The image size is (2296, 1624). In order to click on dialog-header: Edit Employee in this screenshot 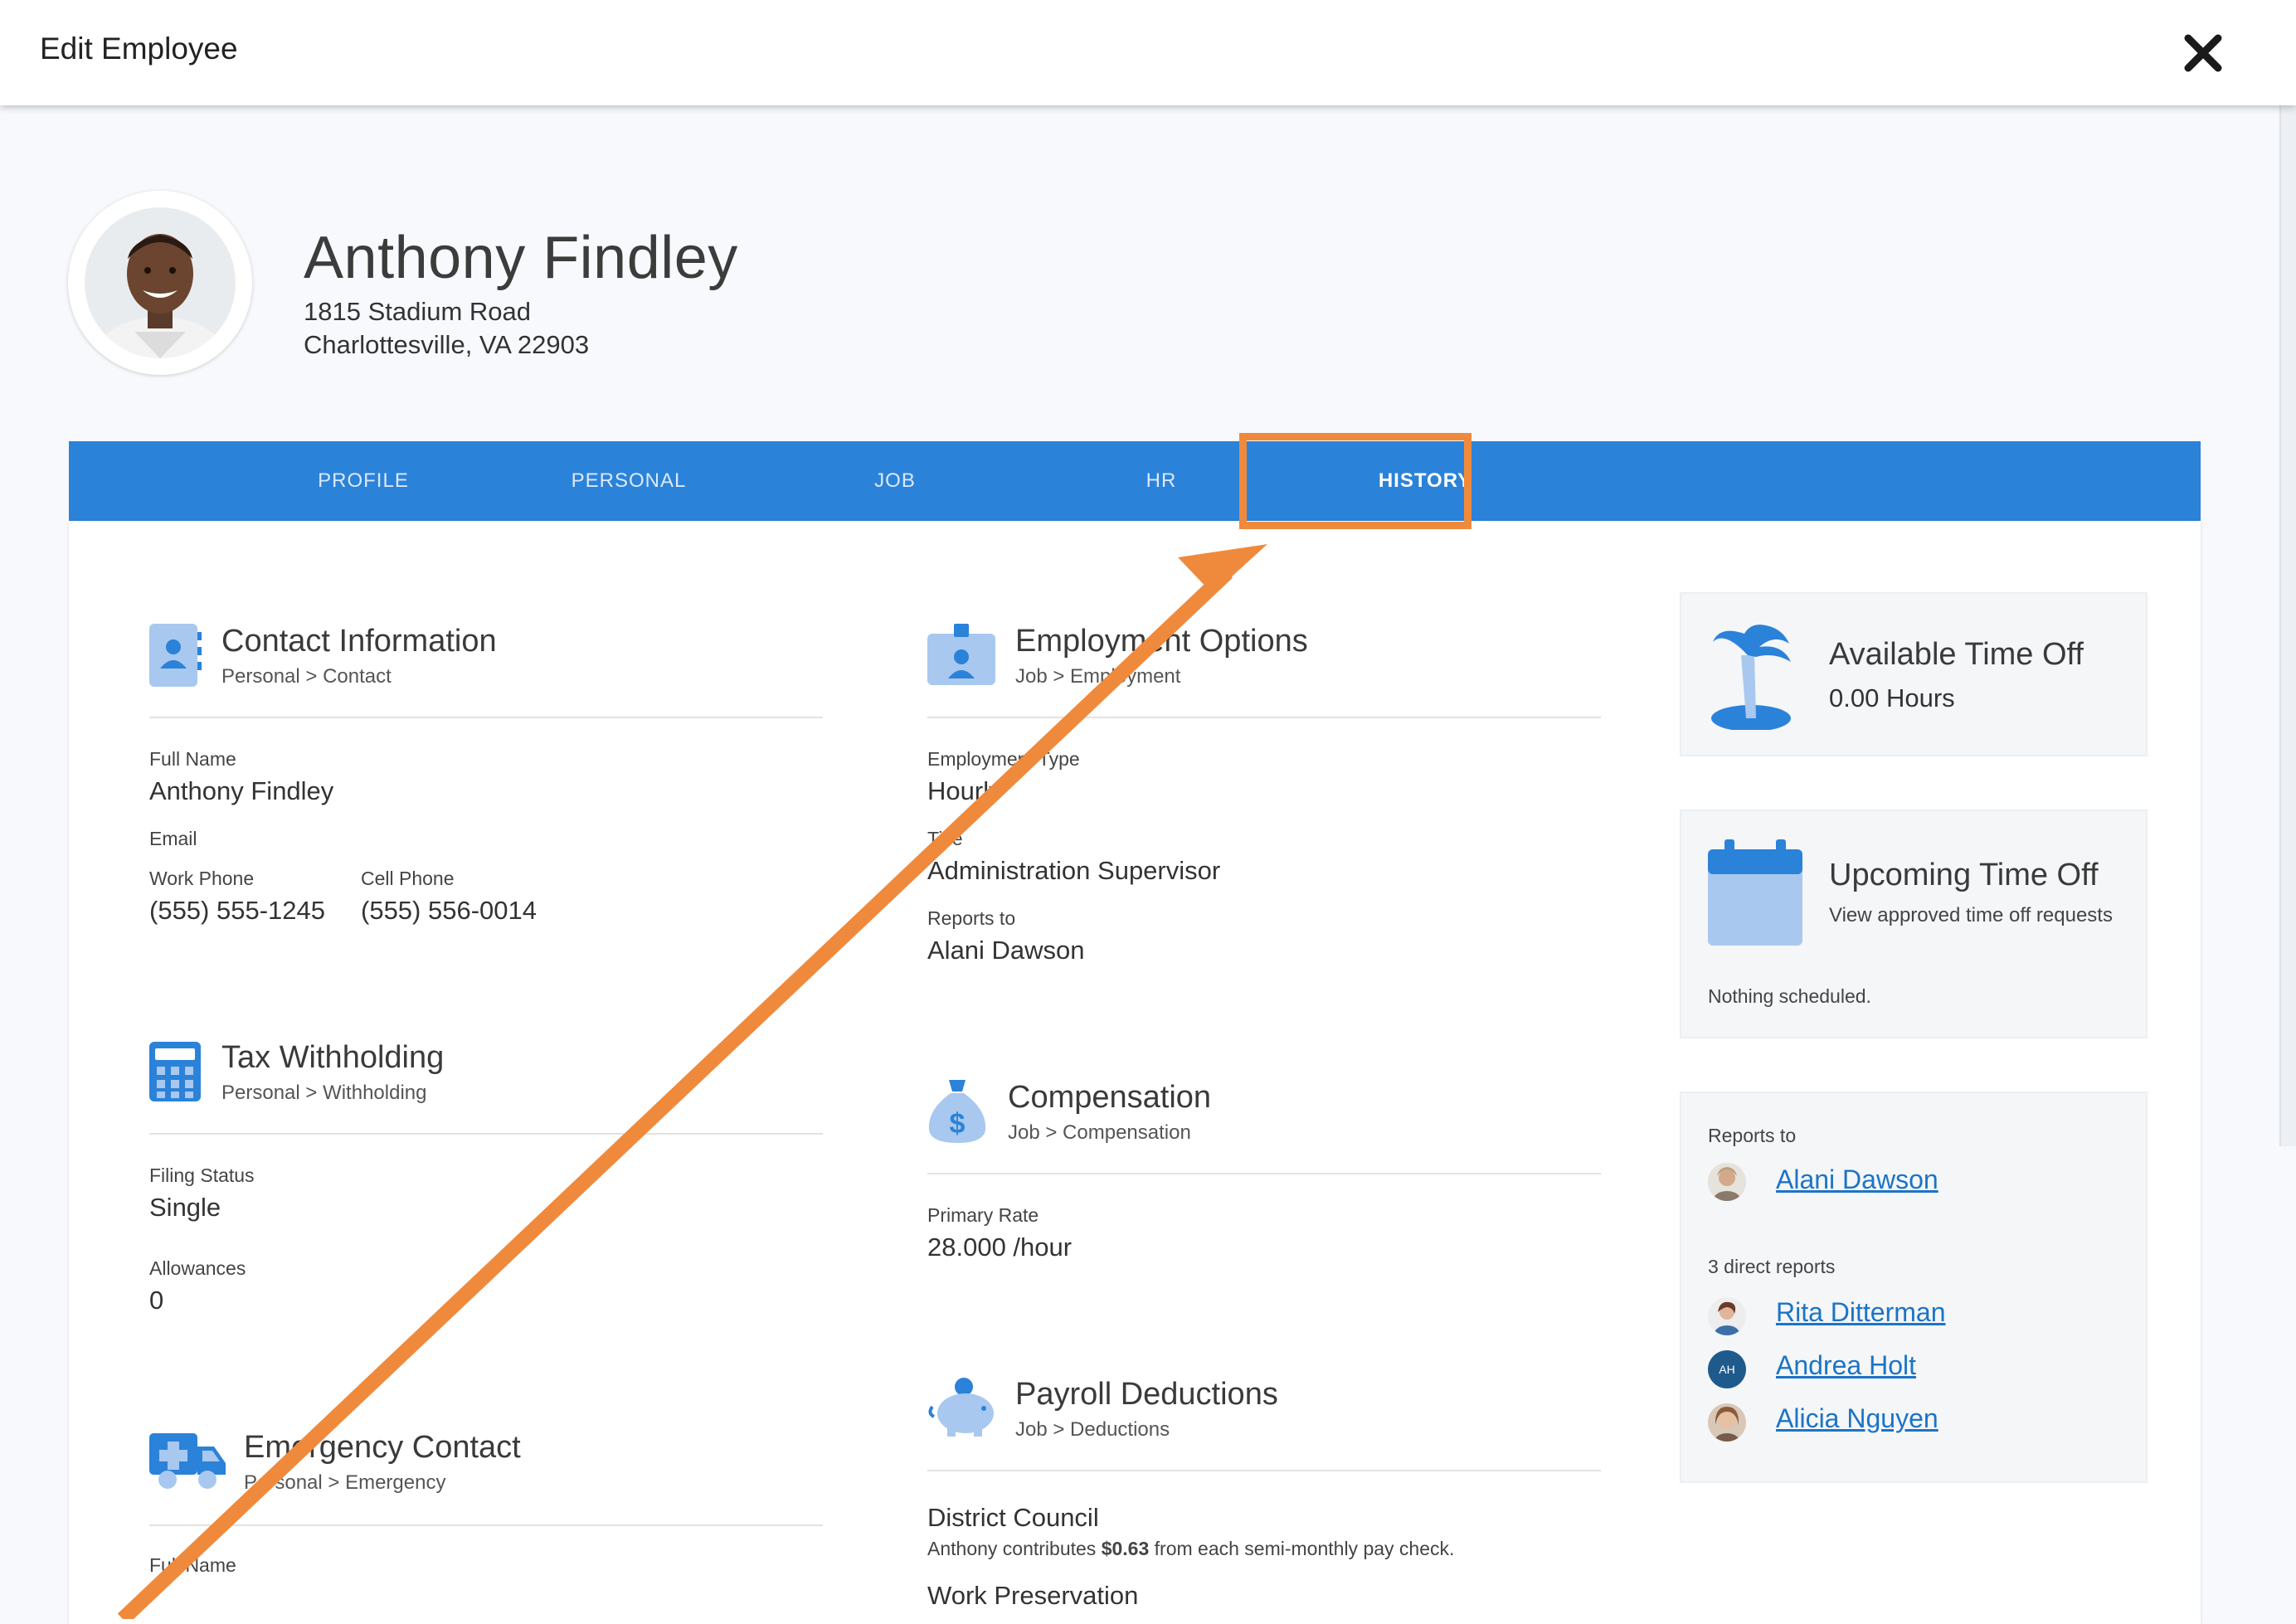, I will do `click(1148, 52)`.